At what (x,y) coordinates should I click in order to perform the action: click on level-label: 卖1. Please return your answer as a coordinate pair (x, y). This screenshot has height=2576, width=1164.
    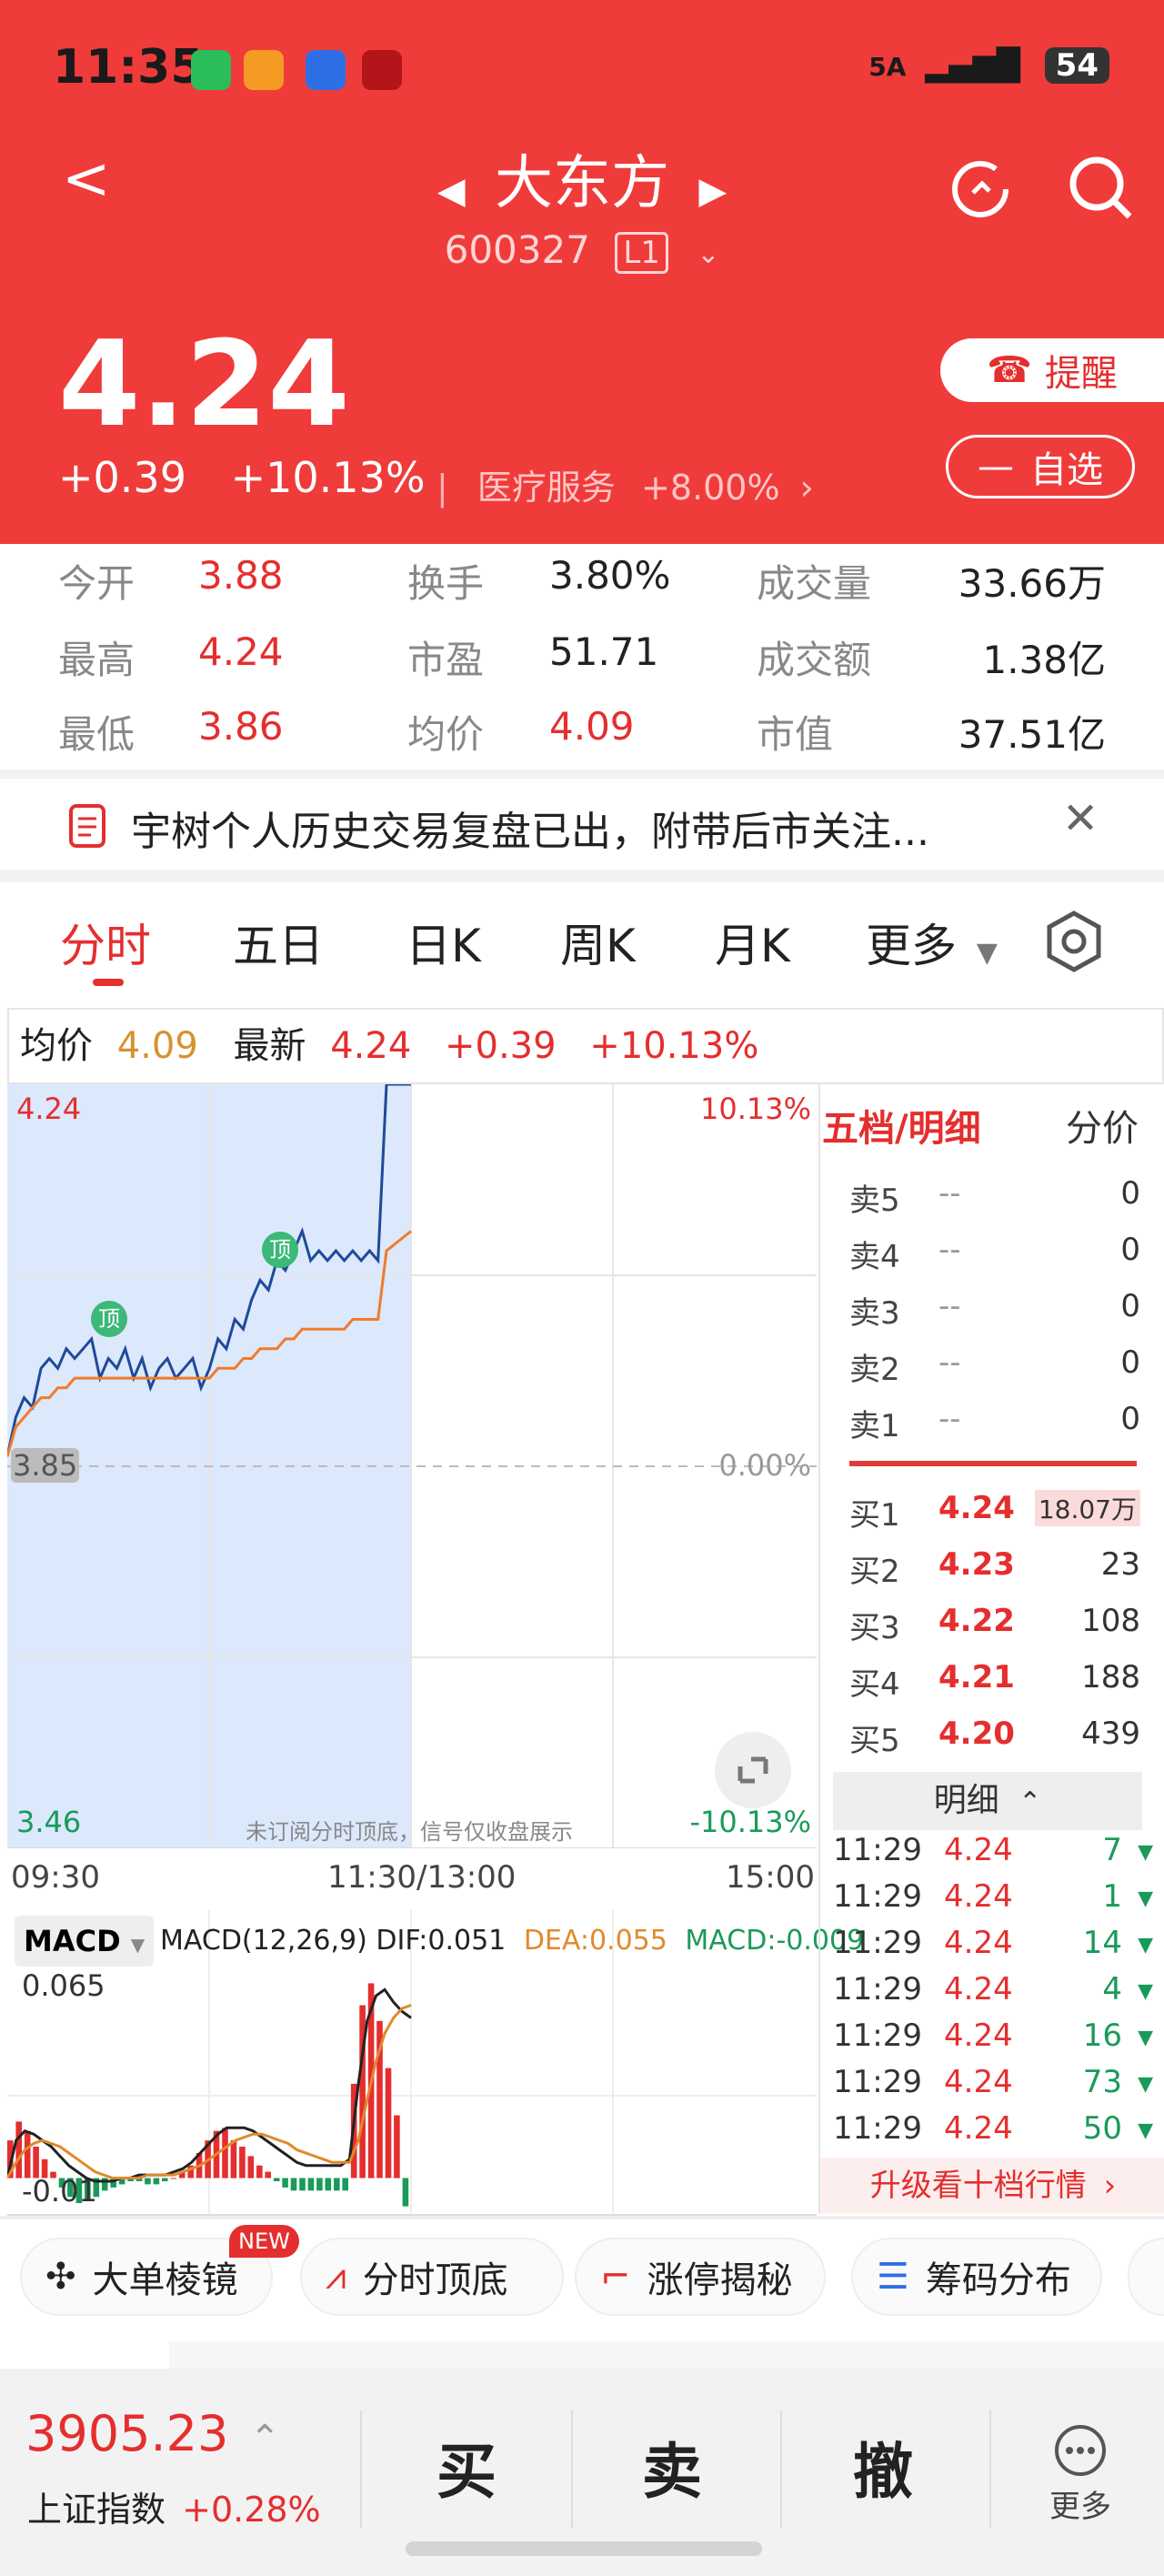
    Looking at the image, I should click on (875, 1426).